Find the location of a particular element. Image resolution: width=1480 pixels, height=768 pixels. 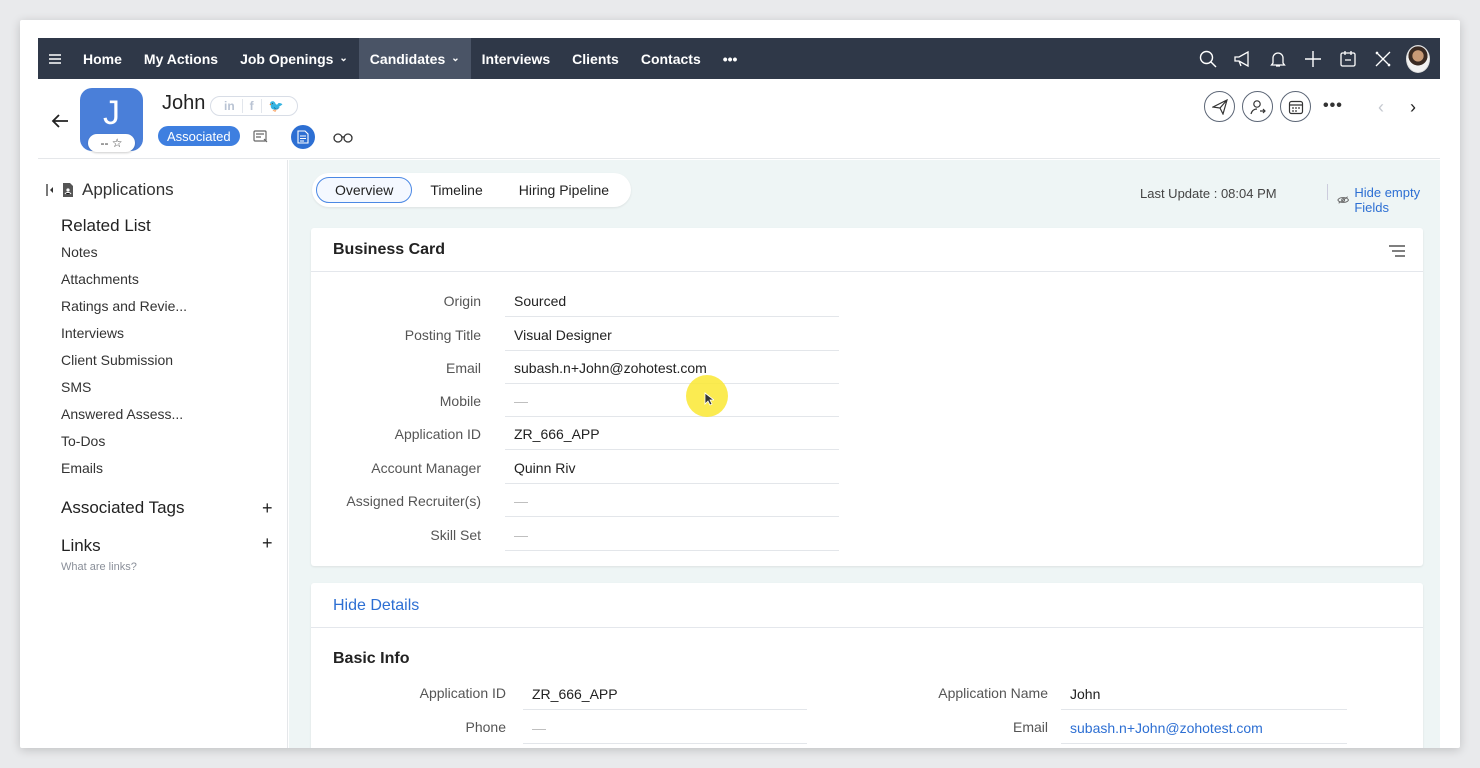

search-icon is located at coordinates (1208, 59).